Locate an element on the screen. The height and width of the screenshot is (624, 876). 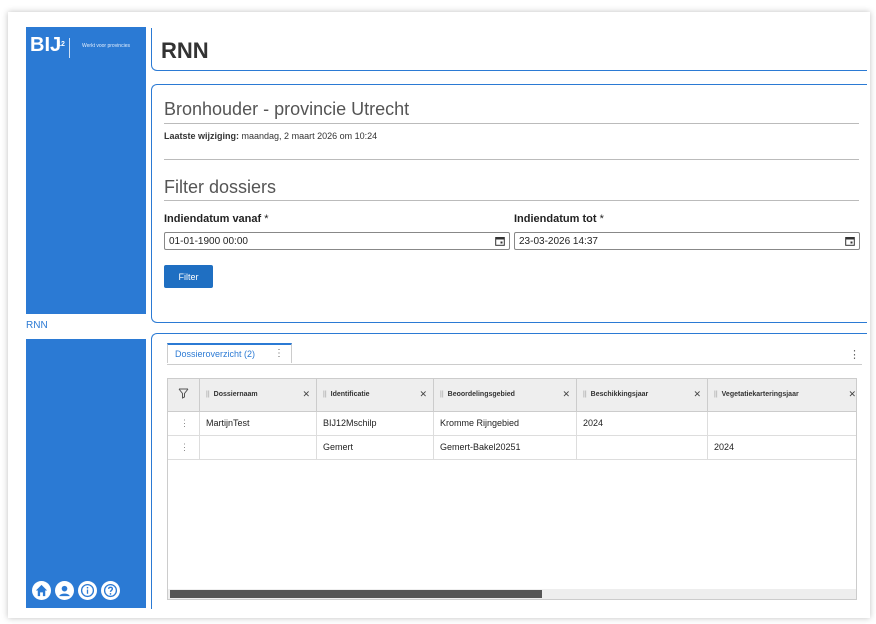
cell-dossiernaam: MartijnTest is located at coordinates (258, 423).